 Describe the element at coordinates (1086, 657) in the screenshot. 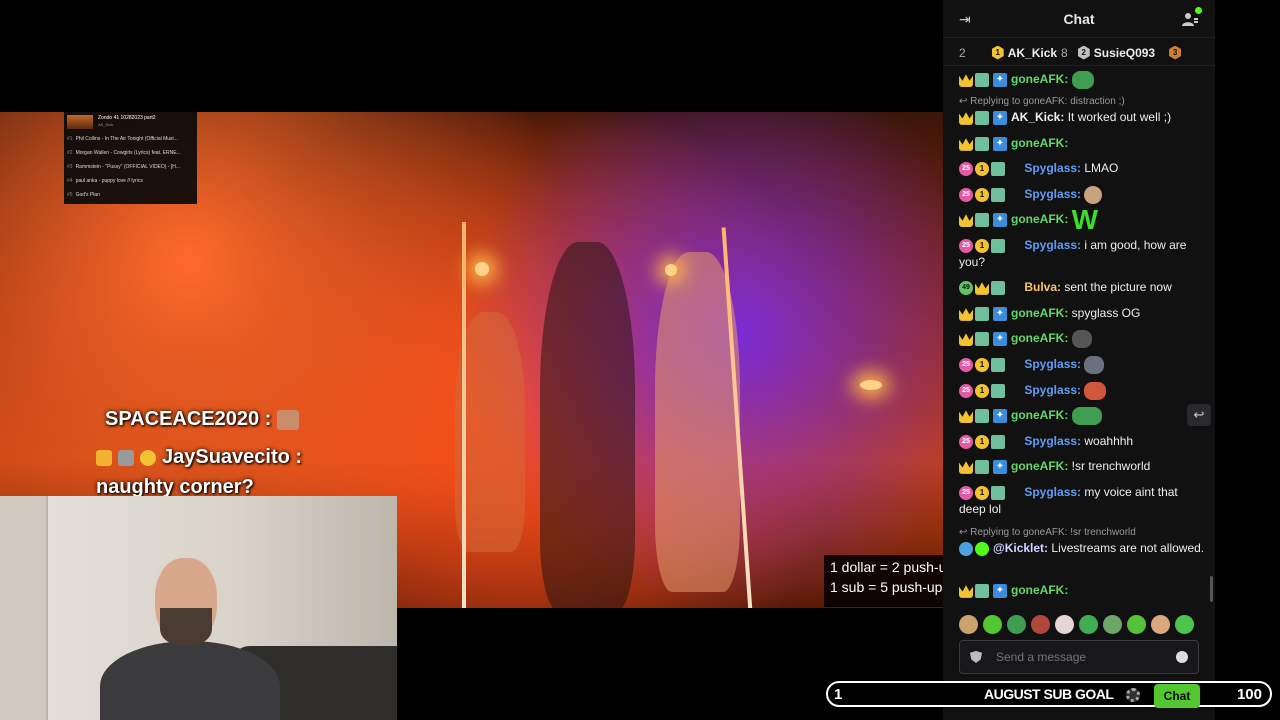

I see `send-message-input` at that location.